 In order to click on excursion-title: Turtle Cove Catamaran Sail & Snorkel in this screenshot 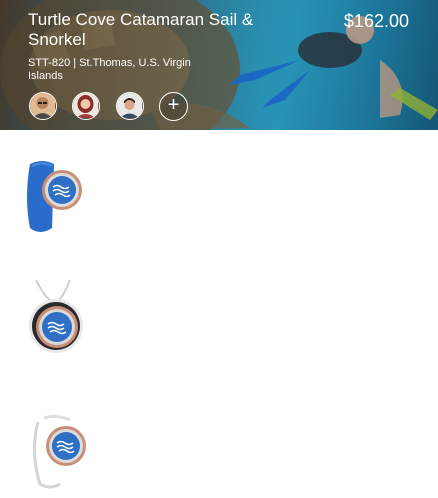, I will do `click(141, 29)`.